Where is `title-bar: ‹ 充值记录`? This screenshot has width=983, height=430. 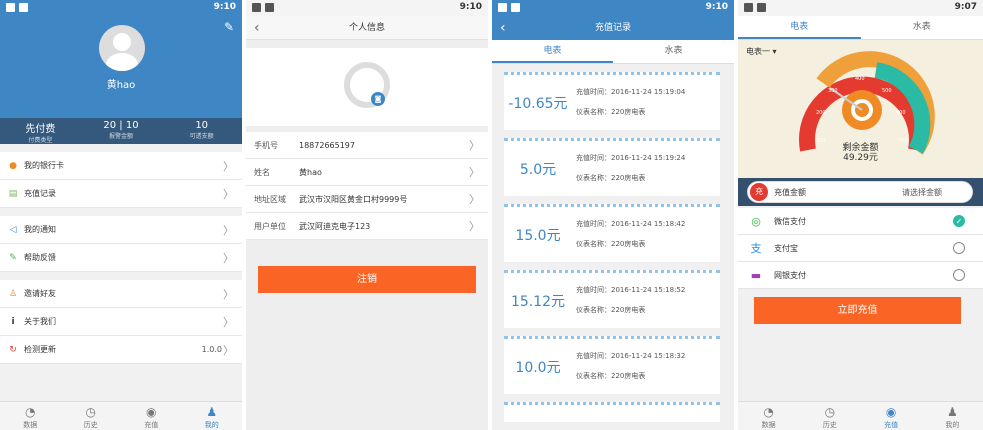
title-bar: ‹ 充值记录 is located at coordinates (613, 28).